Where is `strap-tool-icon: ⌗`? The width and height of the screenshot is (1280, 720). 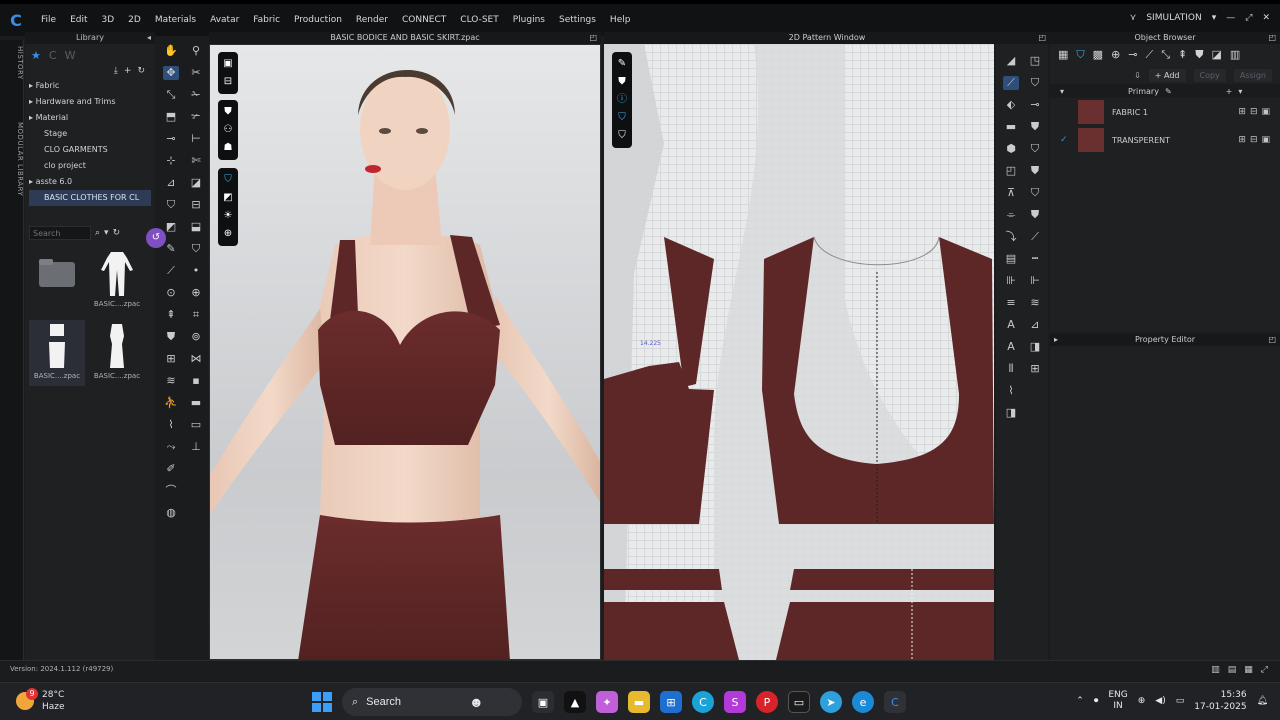 strap-tool-icon: ⌗ is located at coordinates (196, 315).